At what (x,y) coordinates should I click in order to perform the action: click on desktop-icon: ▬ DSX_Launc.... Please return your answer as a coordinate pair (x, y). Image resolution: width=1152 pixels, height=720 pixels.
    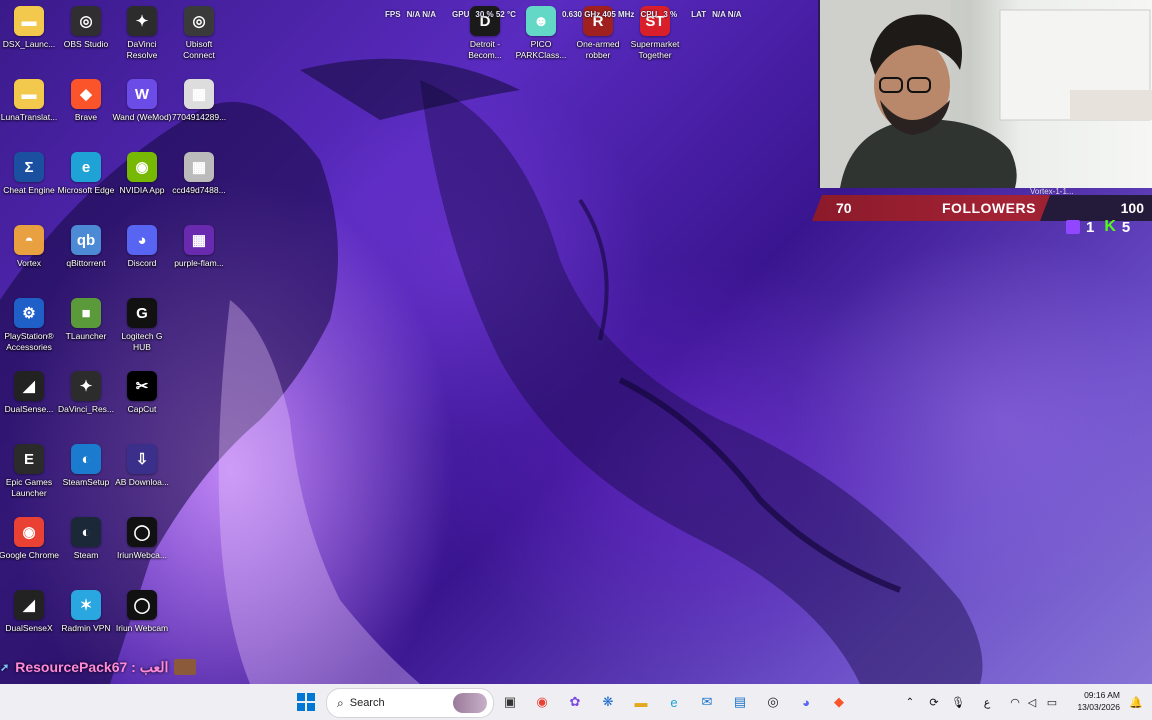
    Looking at the image, I should click on (29, 28).